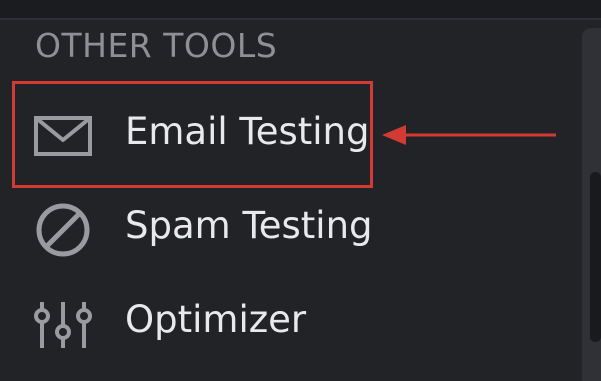  What do you see at coordinates (63, 136) in the screenshot?
I see `envelope-icon` at bounding box center [63, 136].